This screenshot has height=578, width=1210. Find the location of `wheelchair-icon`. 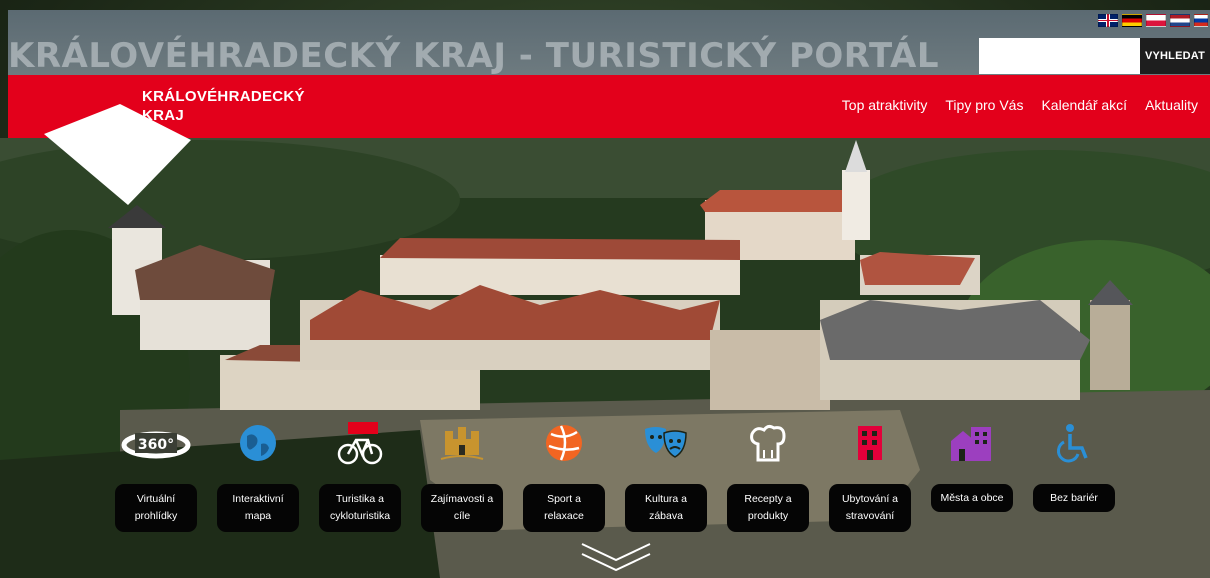

wheelchair-icon is located at coordinates (1072, 443).